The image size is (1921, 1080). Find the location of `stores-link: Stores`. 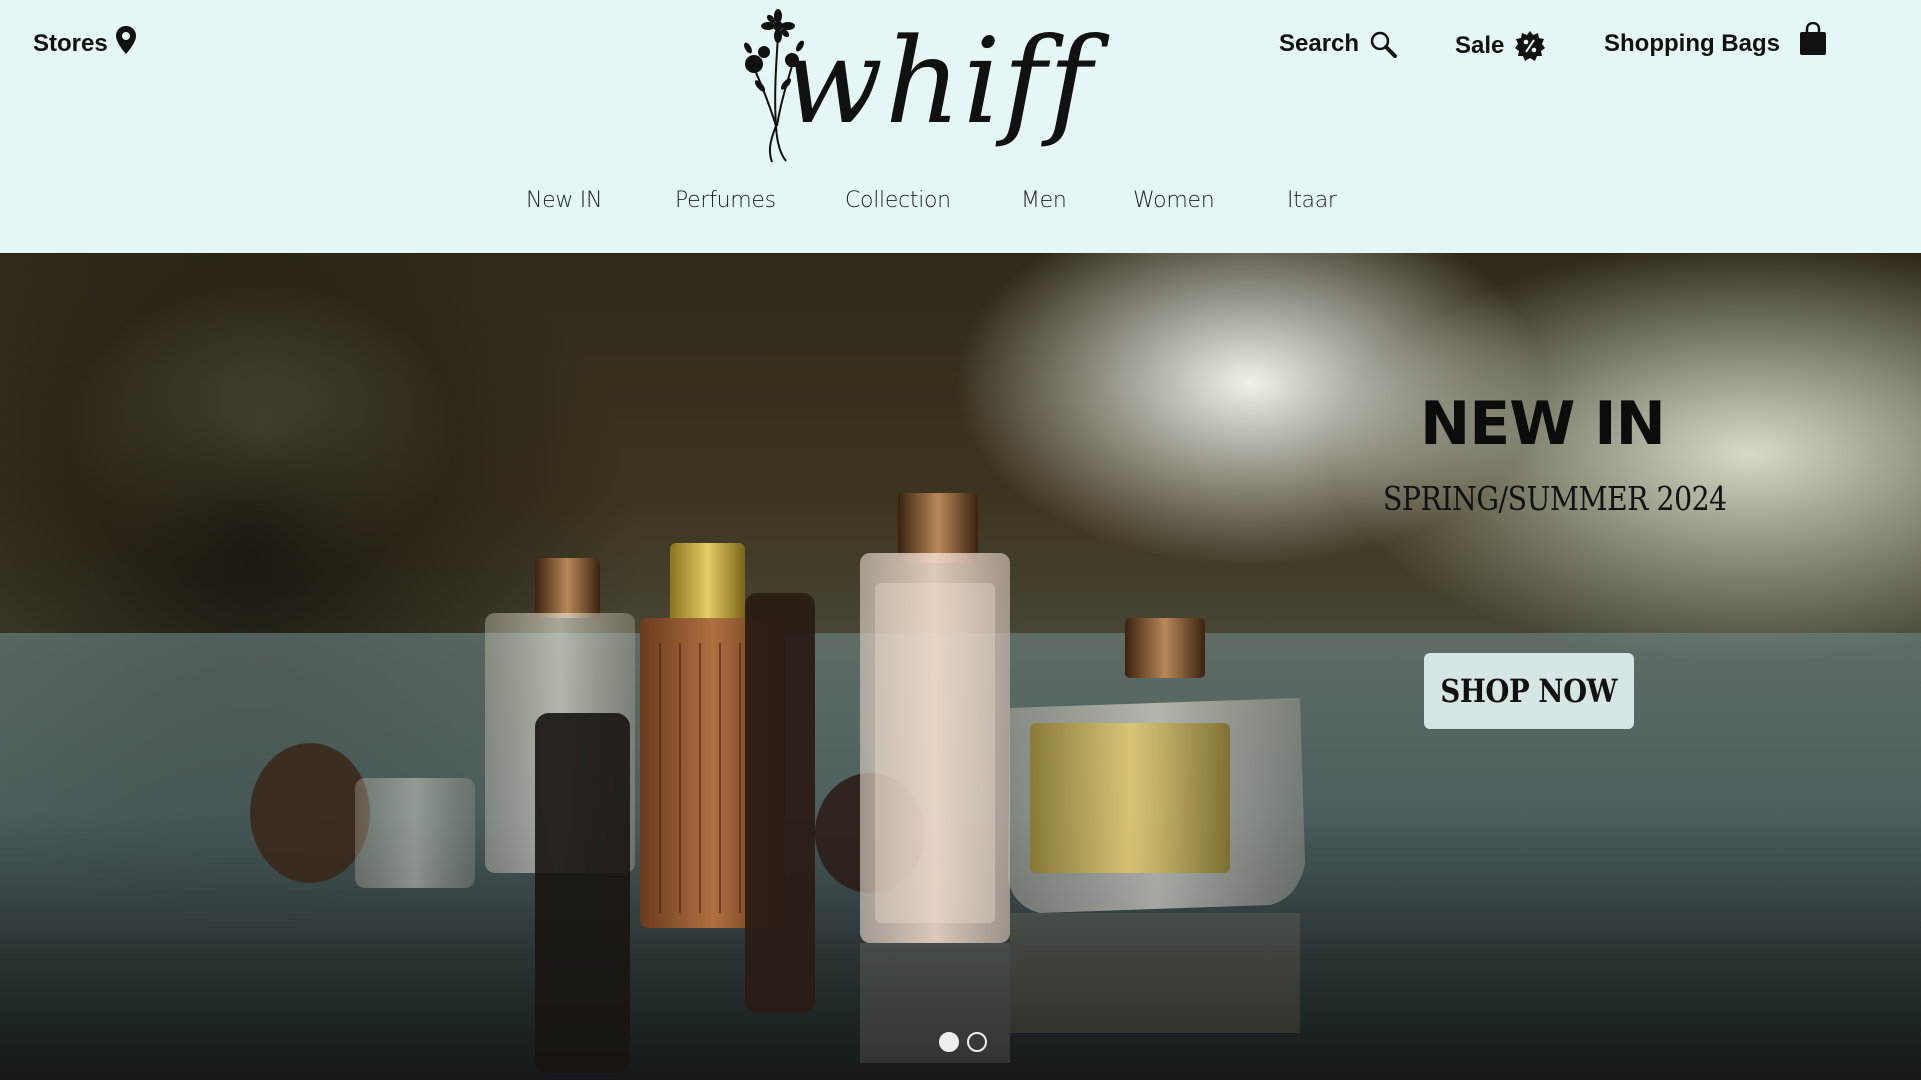

stores-link: Stores is located at coordinates (85, 42).